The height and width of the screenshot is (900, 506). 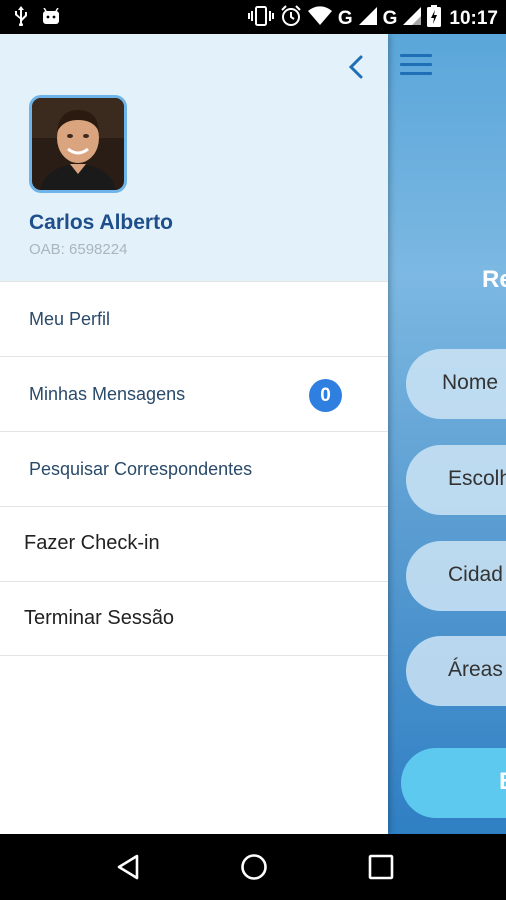 I want to click on menu-item-label: Meu Perfil, so click(x=70, y=319).